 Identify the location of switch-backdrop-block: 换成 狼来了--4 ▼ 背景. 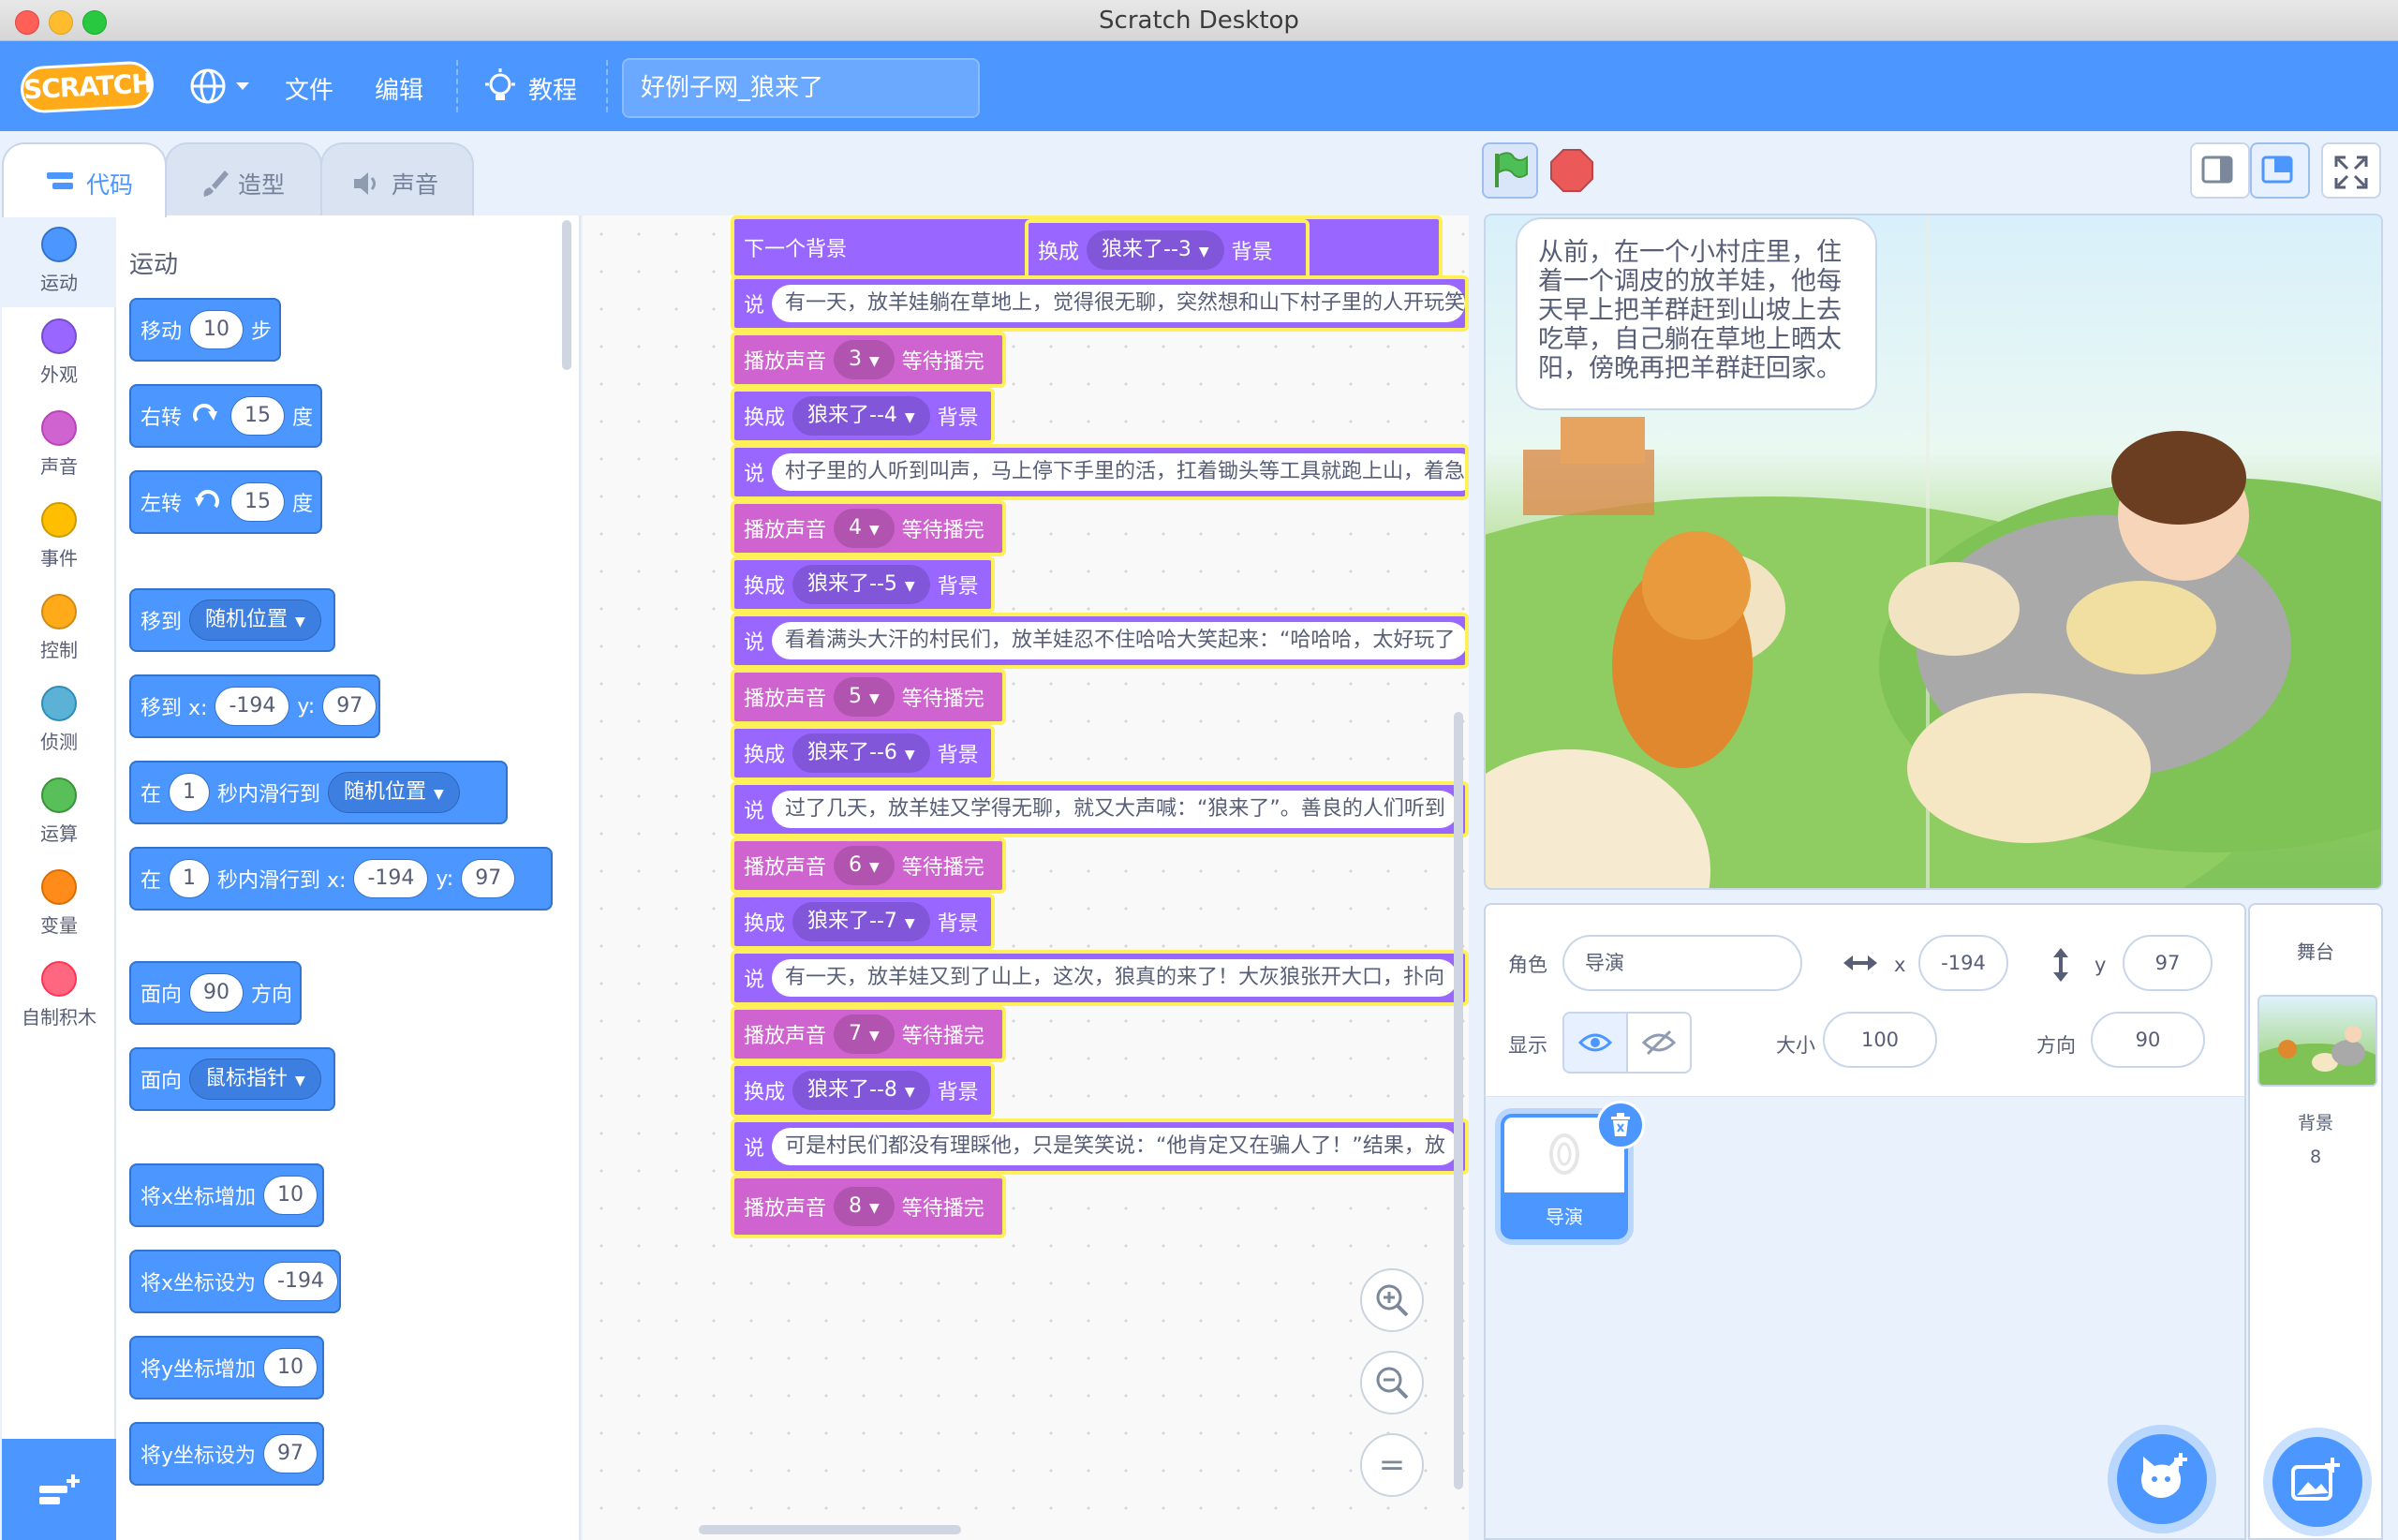
(863, 416).